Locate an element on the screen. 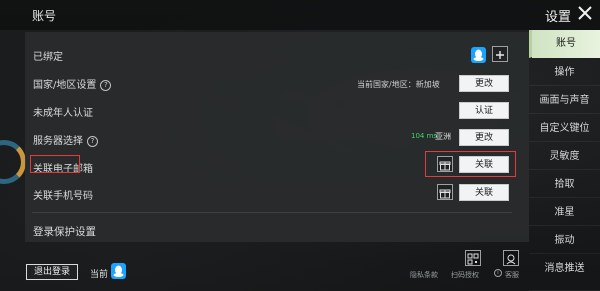 The height and width of the screenshot is (291, 600). email-action-highlight is located at coordinates (470, 164).